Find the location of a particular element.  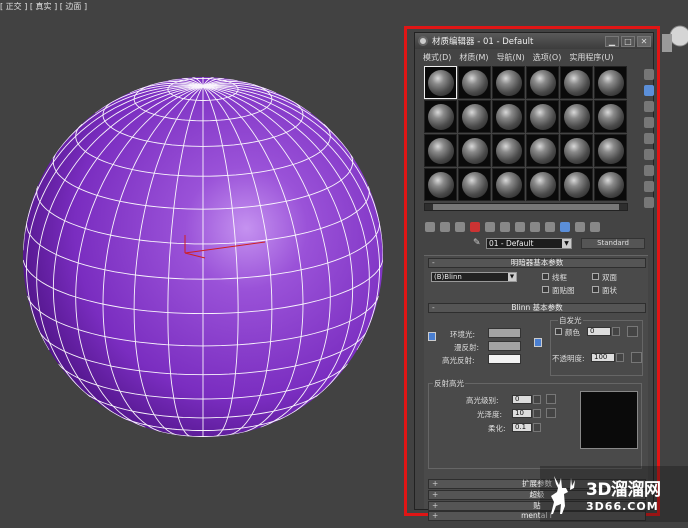

opacity-spinner: 100 is located at coordinates (603, 357).